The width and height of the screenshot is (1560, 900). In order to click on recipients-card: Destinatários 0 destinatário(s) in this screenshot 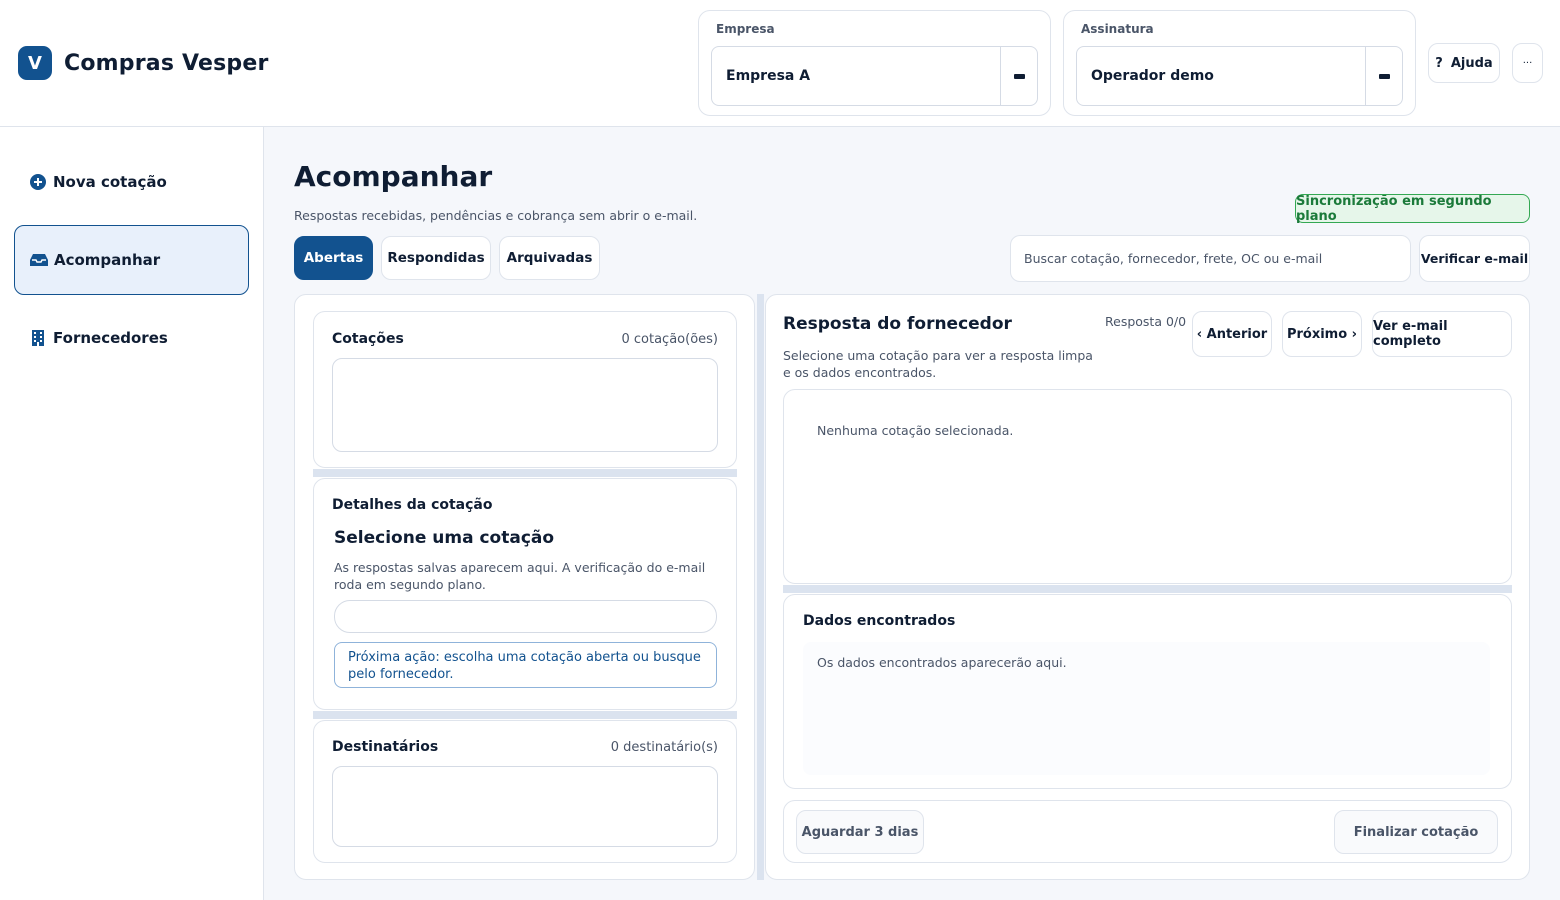, I will do `click(525, 791)`.